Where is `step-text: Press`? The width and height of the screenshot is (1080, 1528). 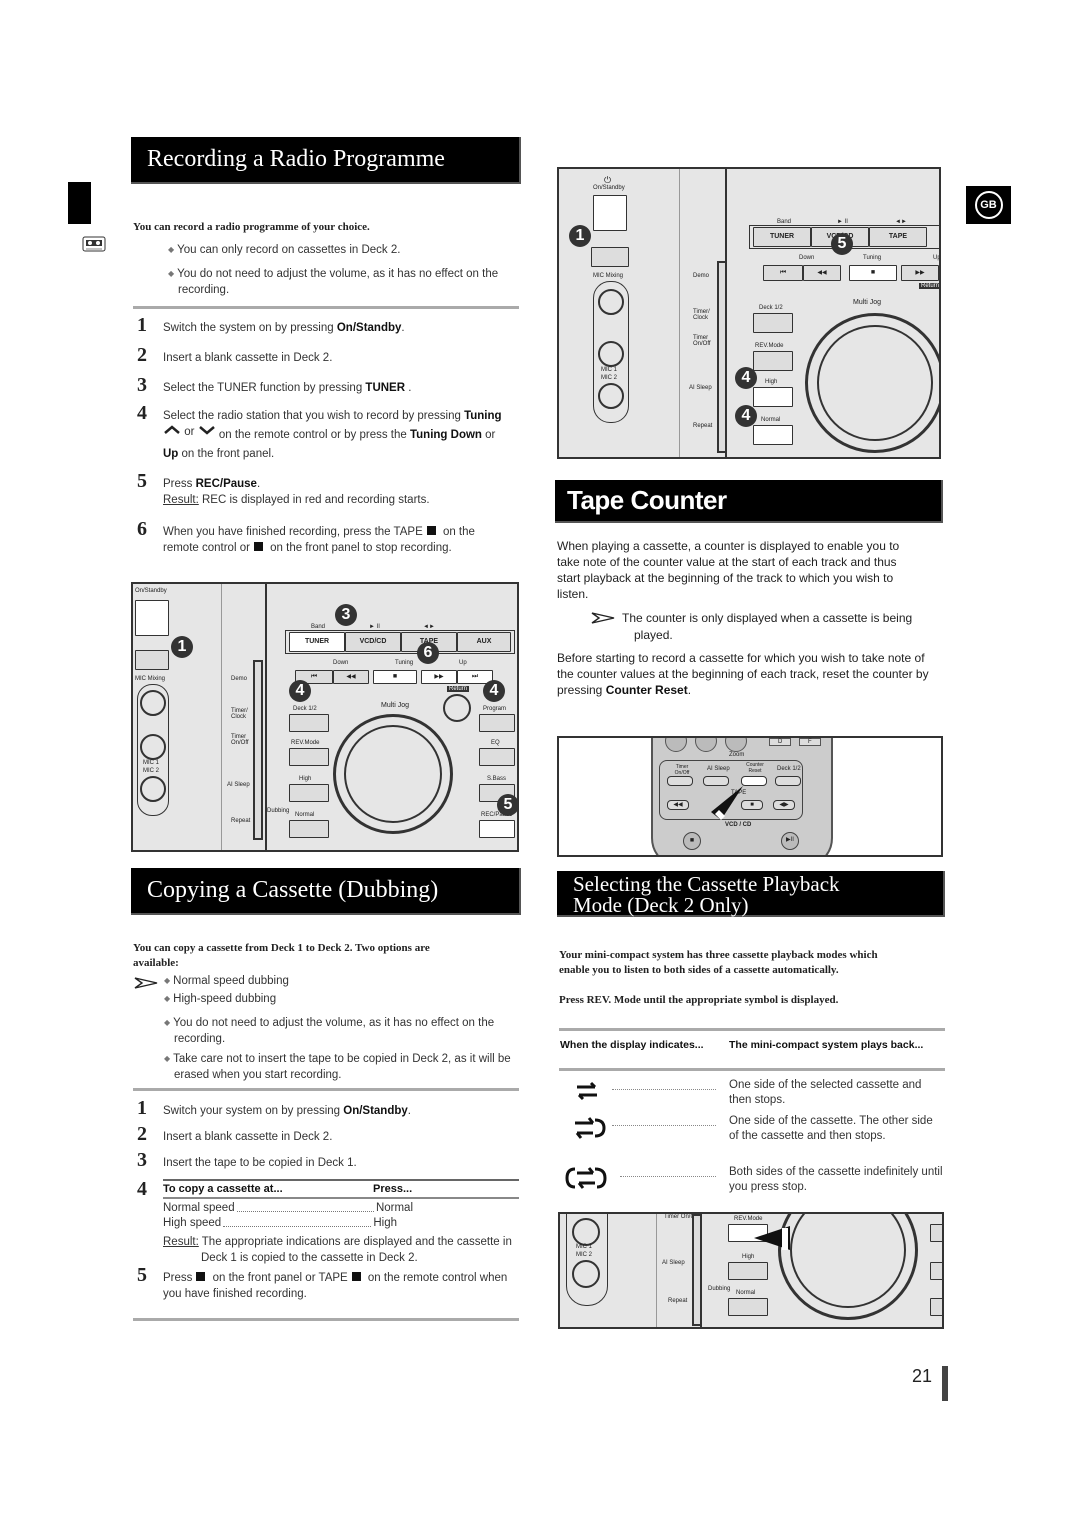
step-text: Press is located at coordinates (179, 484).